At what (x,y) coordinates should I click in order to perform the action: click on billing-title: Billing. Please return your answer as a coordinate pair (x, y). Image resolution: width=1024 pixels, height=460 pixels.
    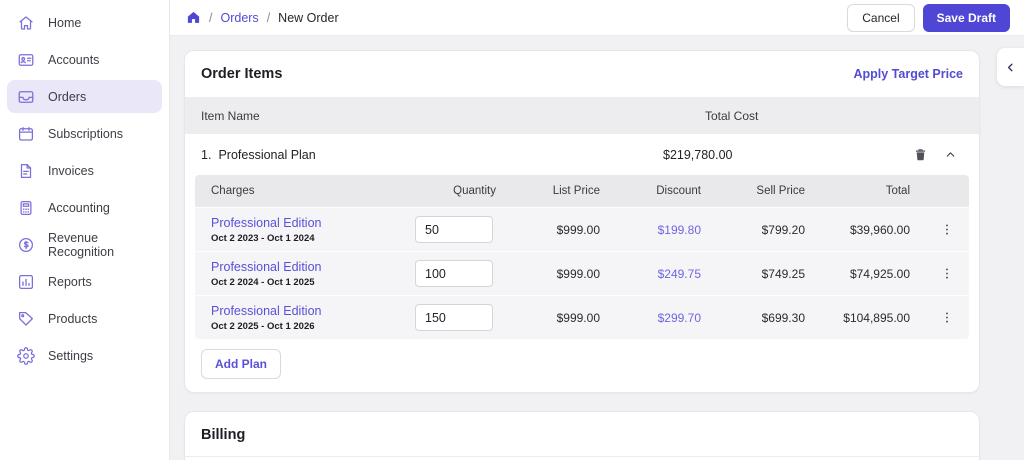
    Looking at the image, I should click on (223, 435).